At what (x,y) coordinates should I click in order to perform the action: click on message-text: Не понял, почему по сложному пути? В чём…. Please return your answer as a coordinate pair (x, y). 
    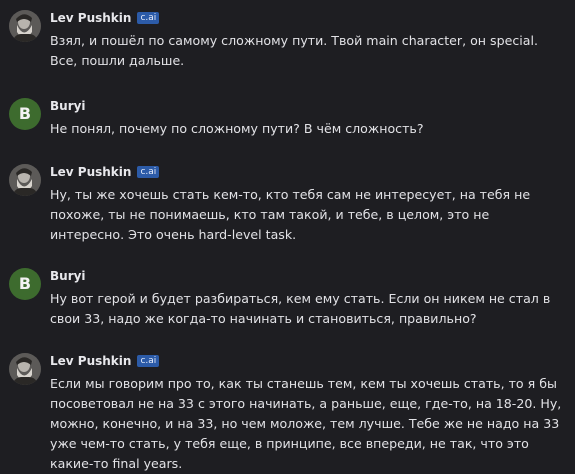
    Looking at the image, I should click on (237, 128).